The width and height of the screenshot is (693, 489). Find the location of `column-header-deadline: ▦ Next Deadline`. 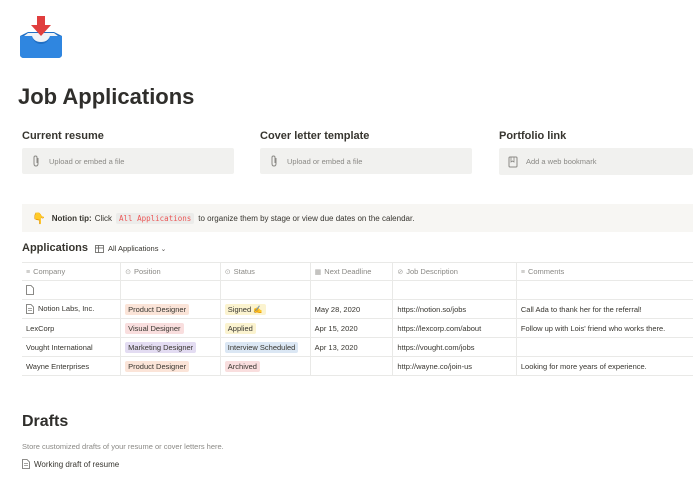

column-header-deadline: ▦ Next Deadline is located at coordinates (351, 271).